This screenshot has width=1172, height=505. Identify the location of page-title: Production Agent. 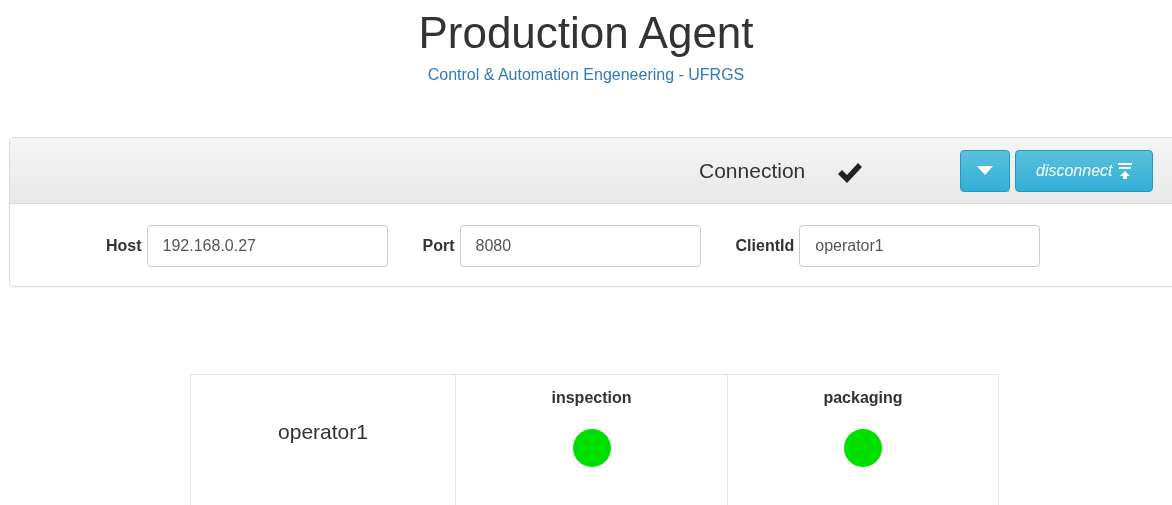
(586, 32).